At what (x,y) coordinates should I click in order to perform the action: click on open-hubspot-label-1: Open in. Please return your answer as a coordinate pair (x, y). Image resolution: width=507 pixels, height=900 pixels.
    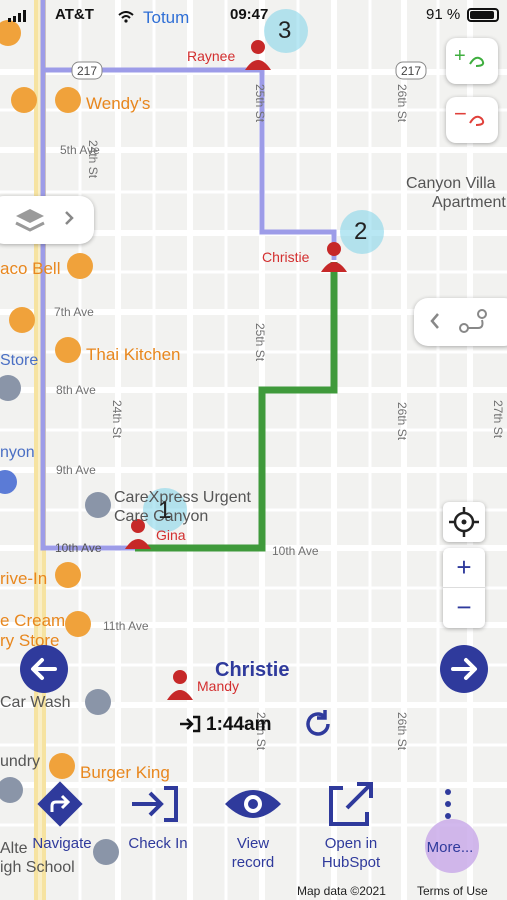
    Looking at the image, I should click on (351, 843).